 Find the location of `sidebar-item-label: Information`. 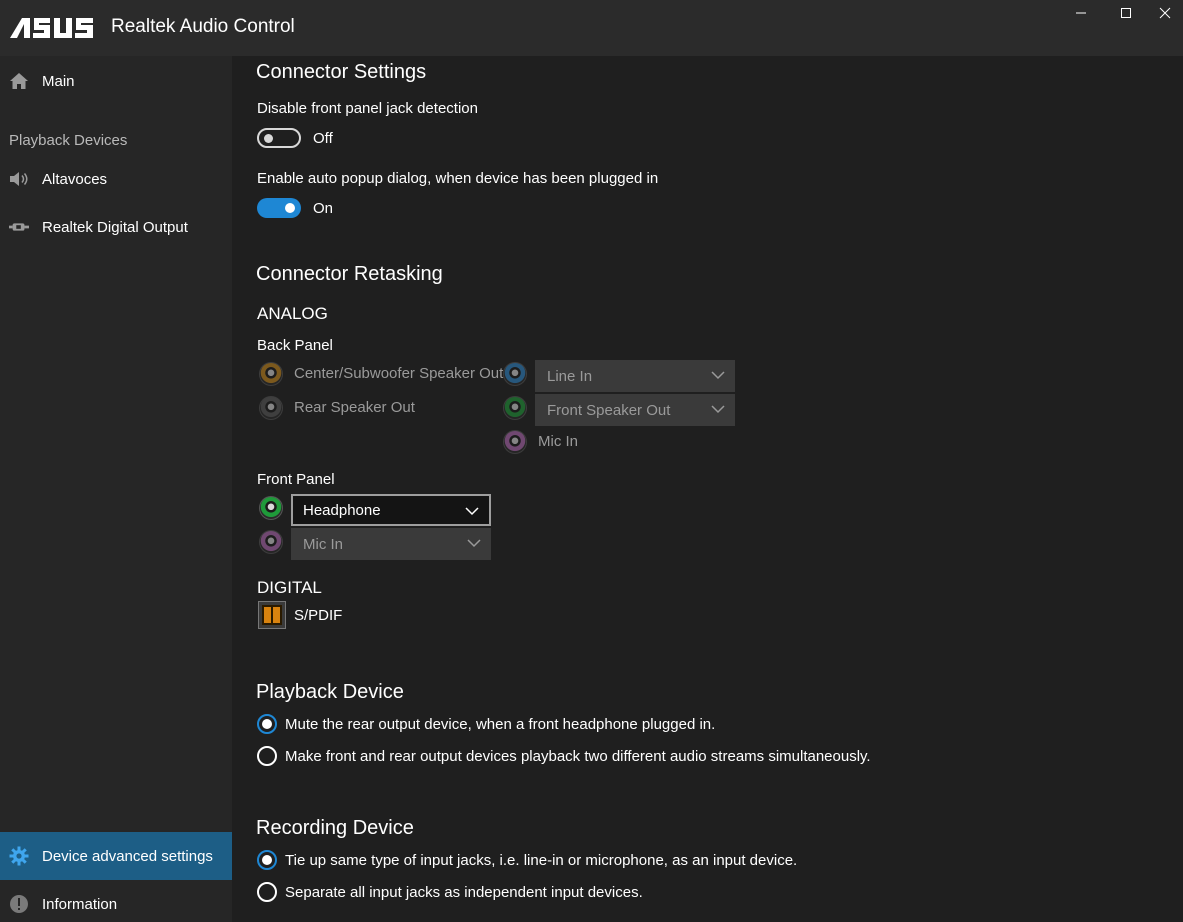

sidebar-item-label: Information is located at coordinates (80, 904).